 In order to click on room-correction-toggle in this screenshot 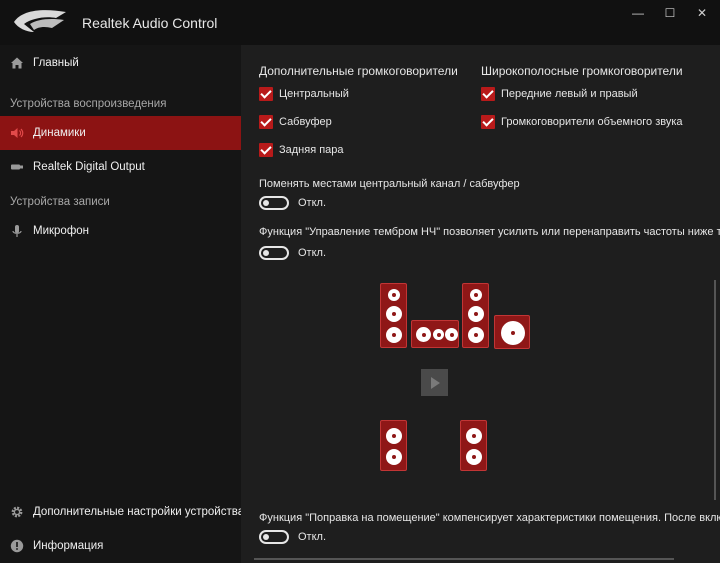, I will do `click(274, 537)`.